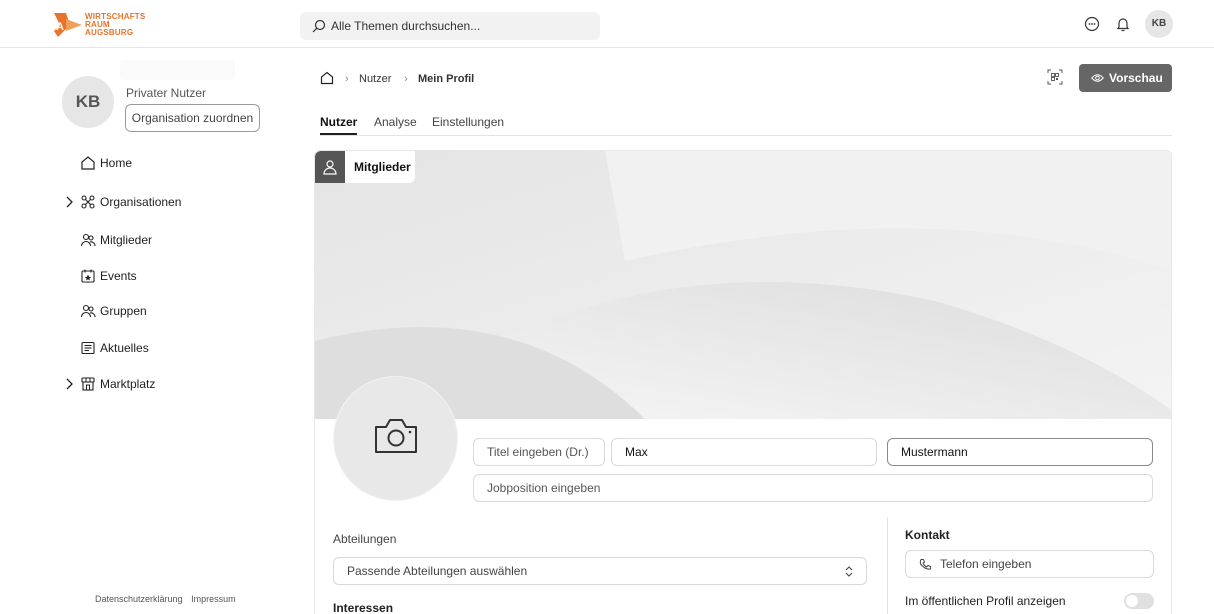  Describe the element at coordinates (141, 202) in the screenshot. I see `sidebar-item-label: Organisationen` at that location.